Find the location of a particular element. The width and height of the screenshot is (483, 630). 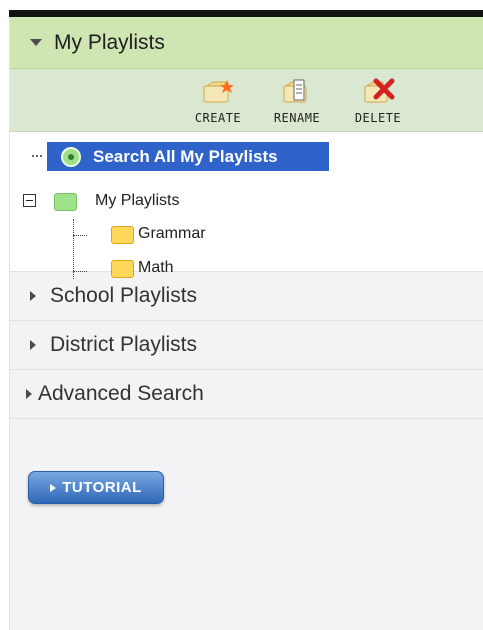

tree-vertical-connector is located at coordinates (73, 249).